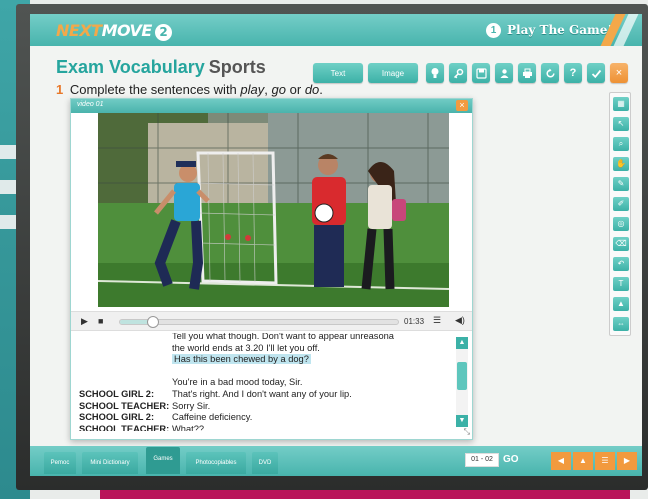 This screenshot has height=499, width=648. What do you see at coordinates (621, 324) in the screenshot?
I see `expand-icon: ⇔` at bounding box center [621, 324].